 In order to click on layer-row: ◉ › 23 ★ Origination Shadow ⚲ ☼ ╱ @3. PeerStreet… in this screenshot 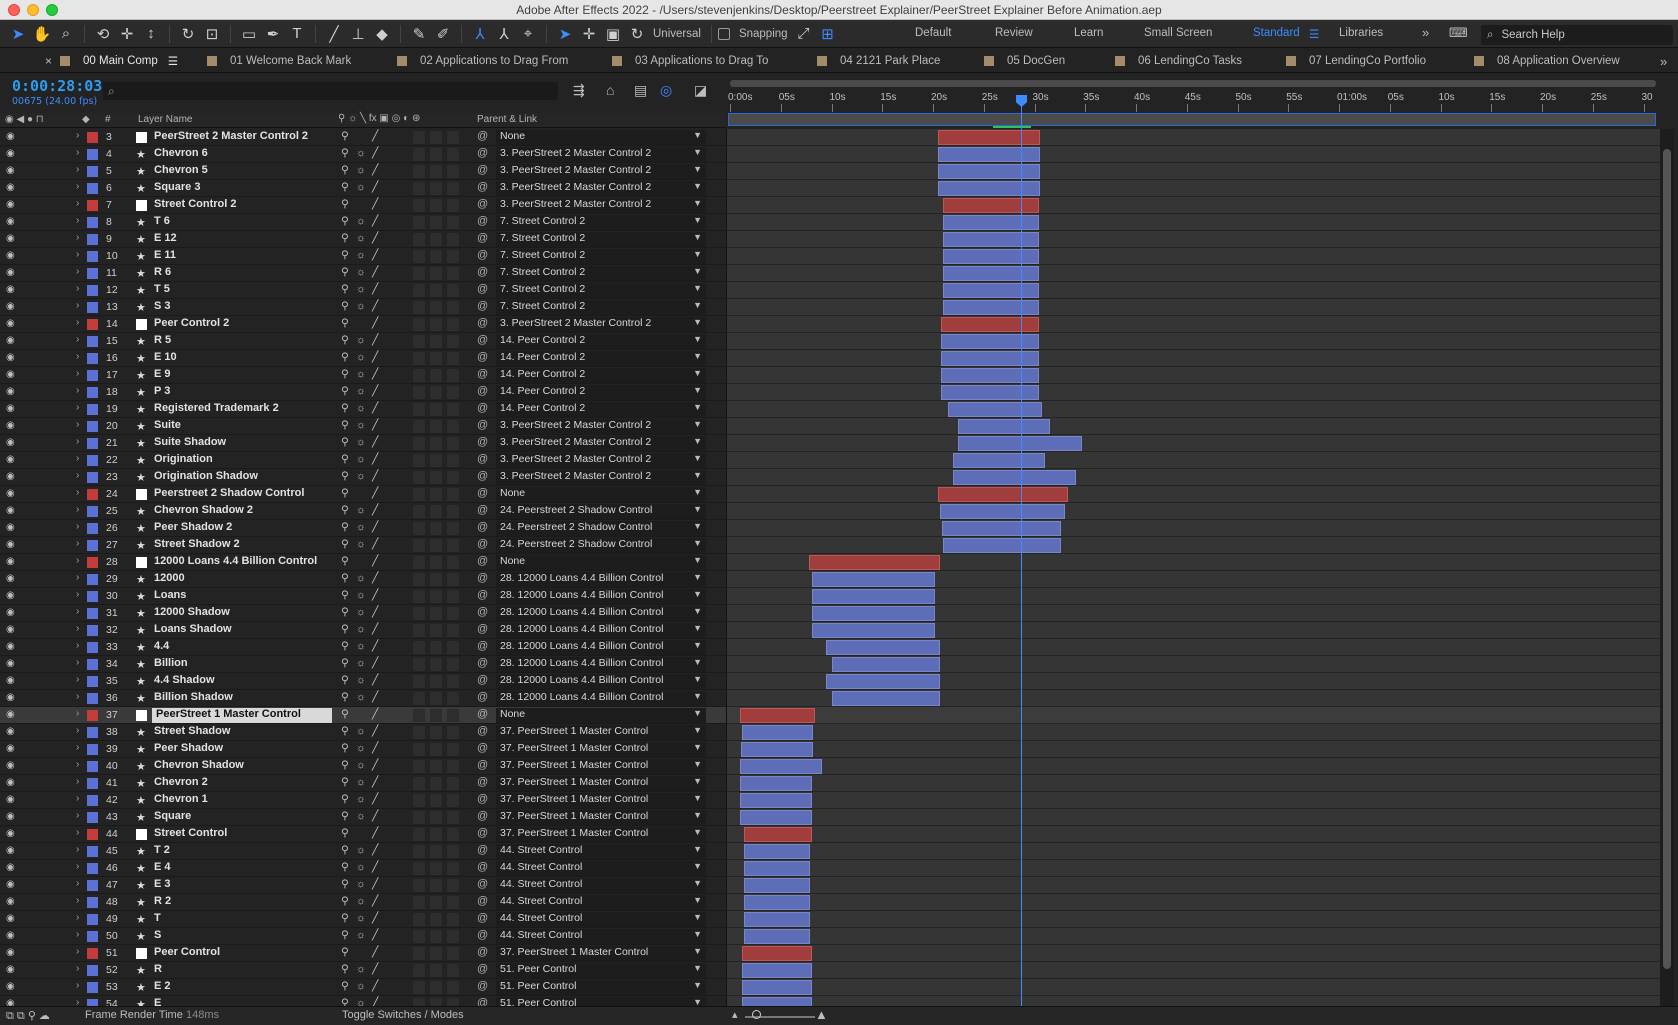, I will do `click(363, 477)`.